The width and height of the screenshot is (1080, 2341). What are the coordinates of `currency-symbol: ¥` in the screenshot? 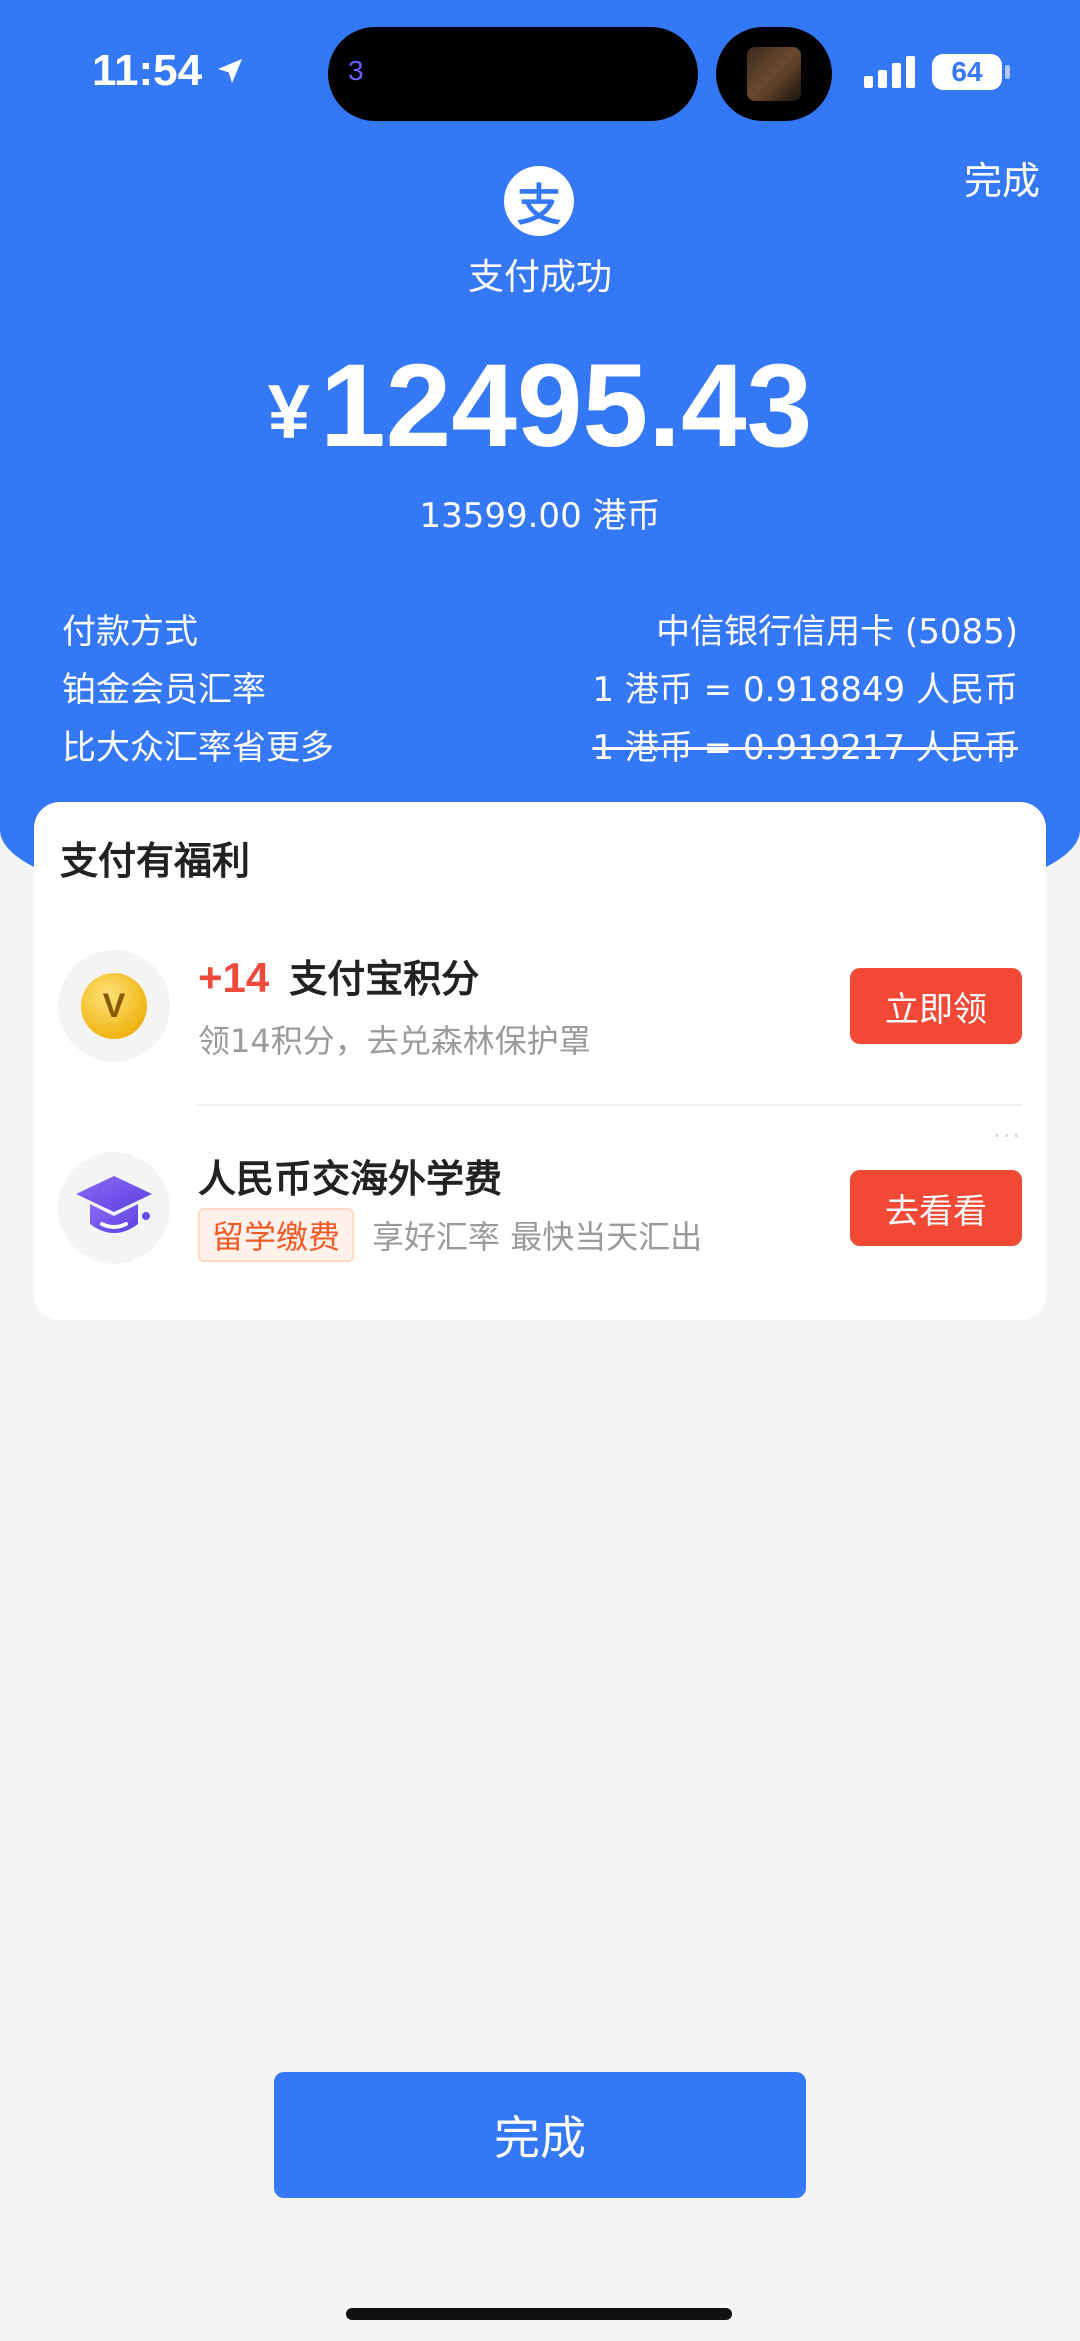 It's located at (289, 412).